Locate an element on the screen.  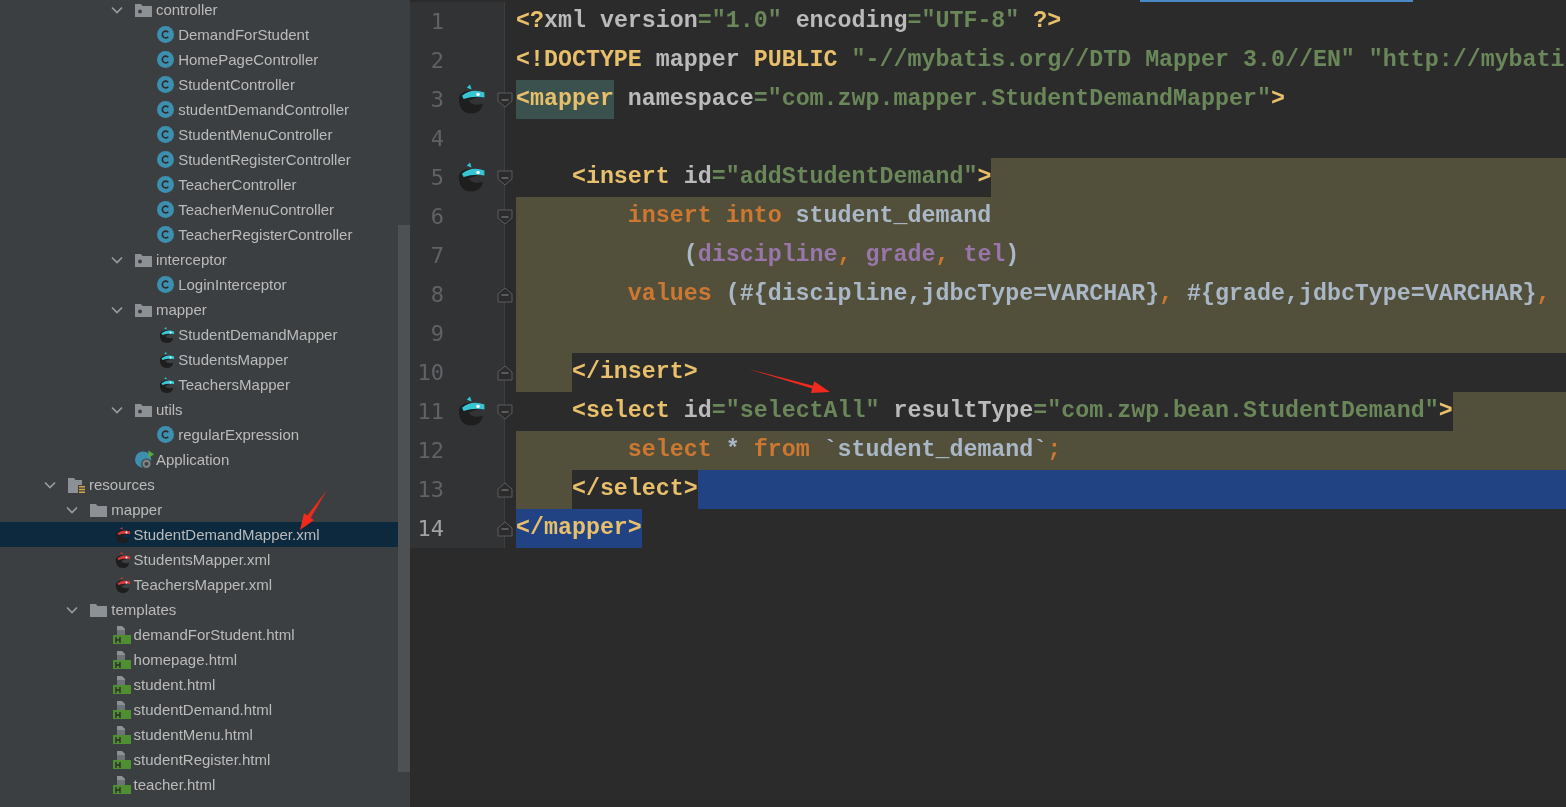
tree-item: StudentController is located at coordinates (199, 84).